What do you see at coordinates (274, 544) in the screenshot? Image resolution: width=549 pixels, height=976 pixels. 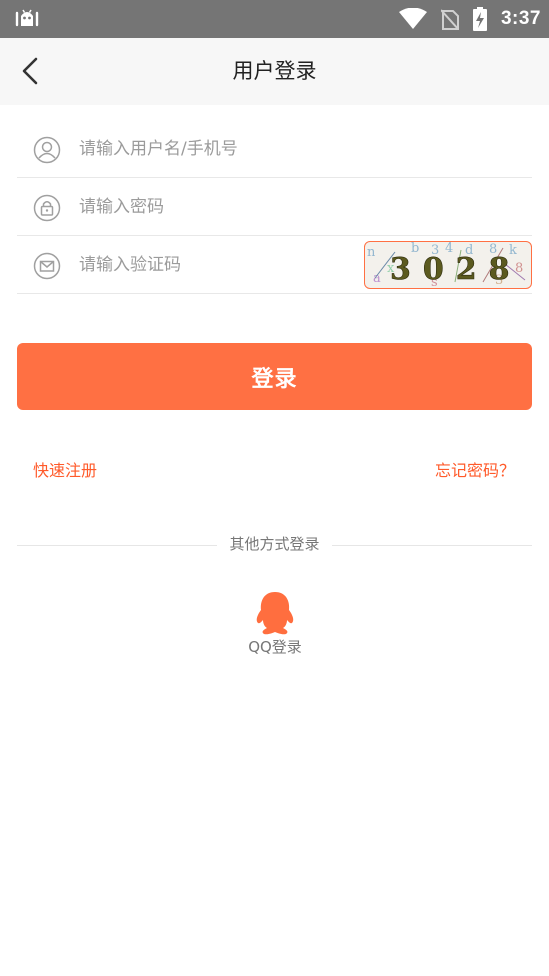 I see `other-login-heading: 其他方式登录` at bounding box center [274, 544].